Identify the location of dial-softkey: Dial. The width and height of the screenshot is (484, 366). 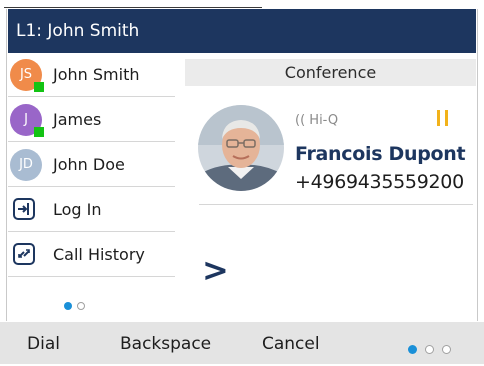
(43, 344).